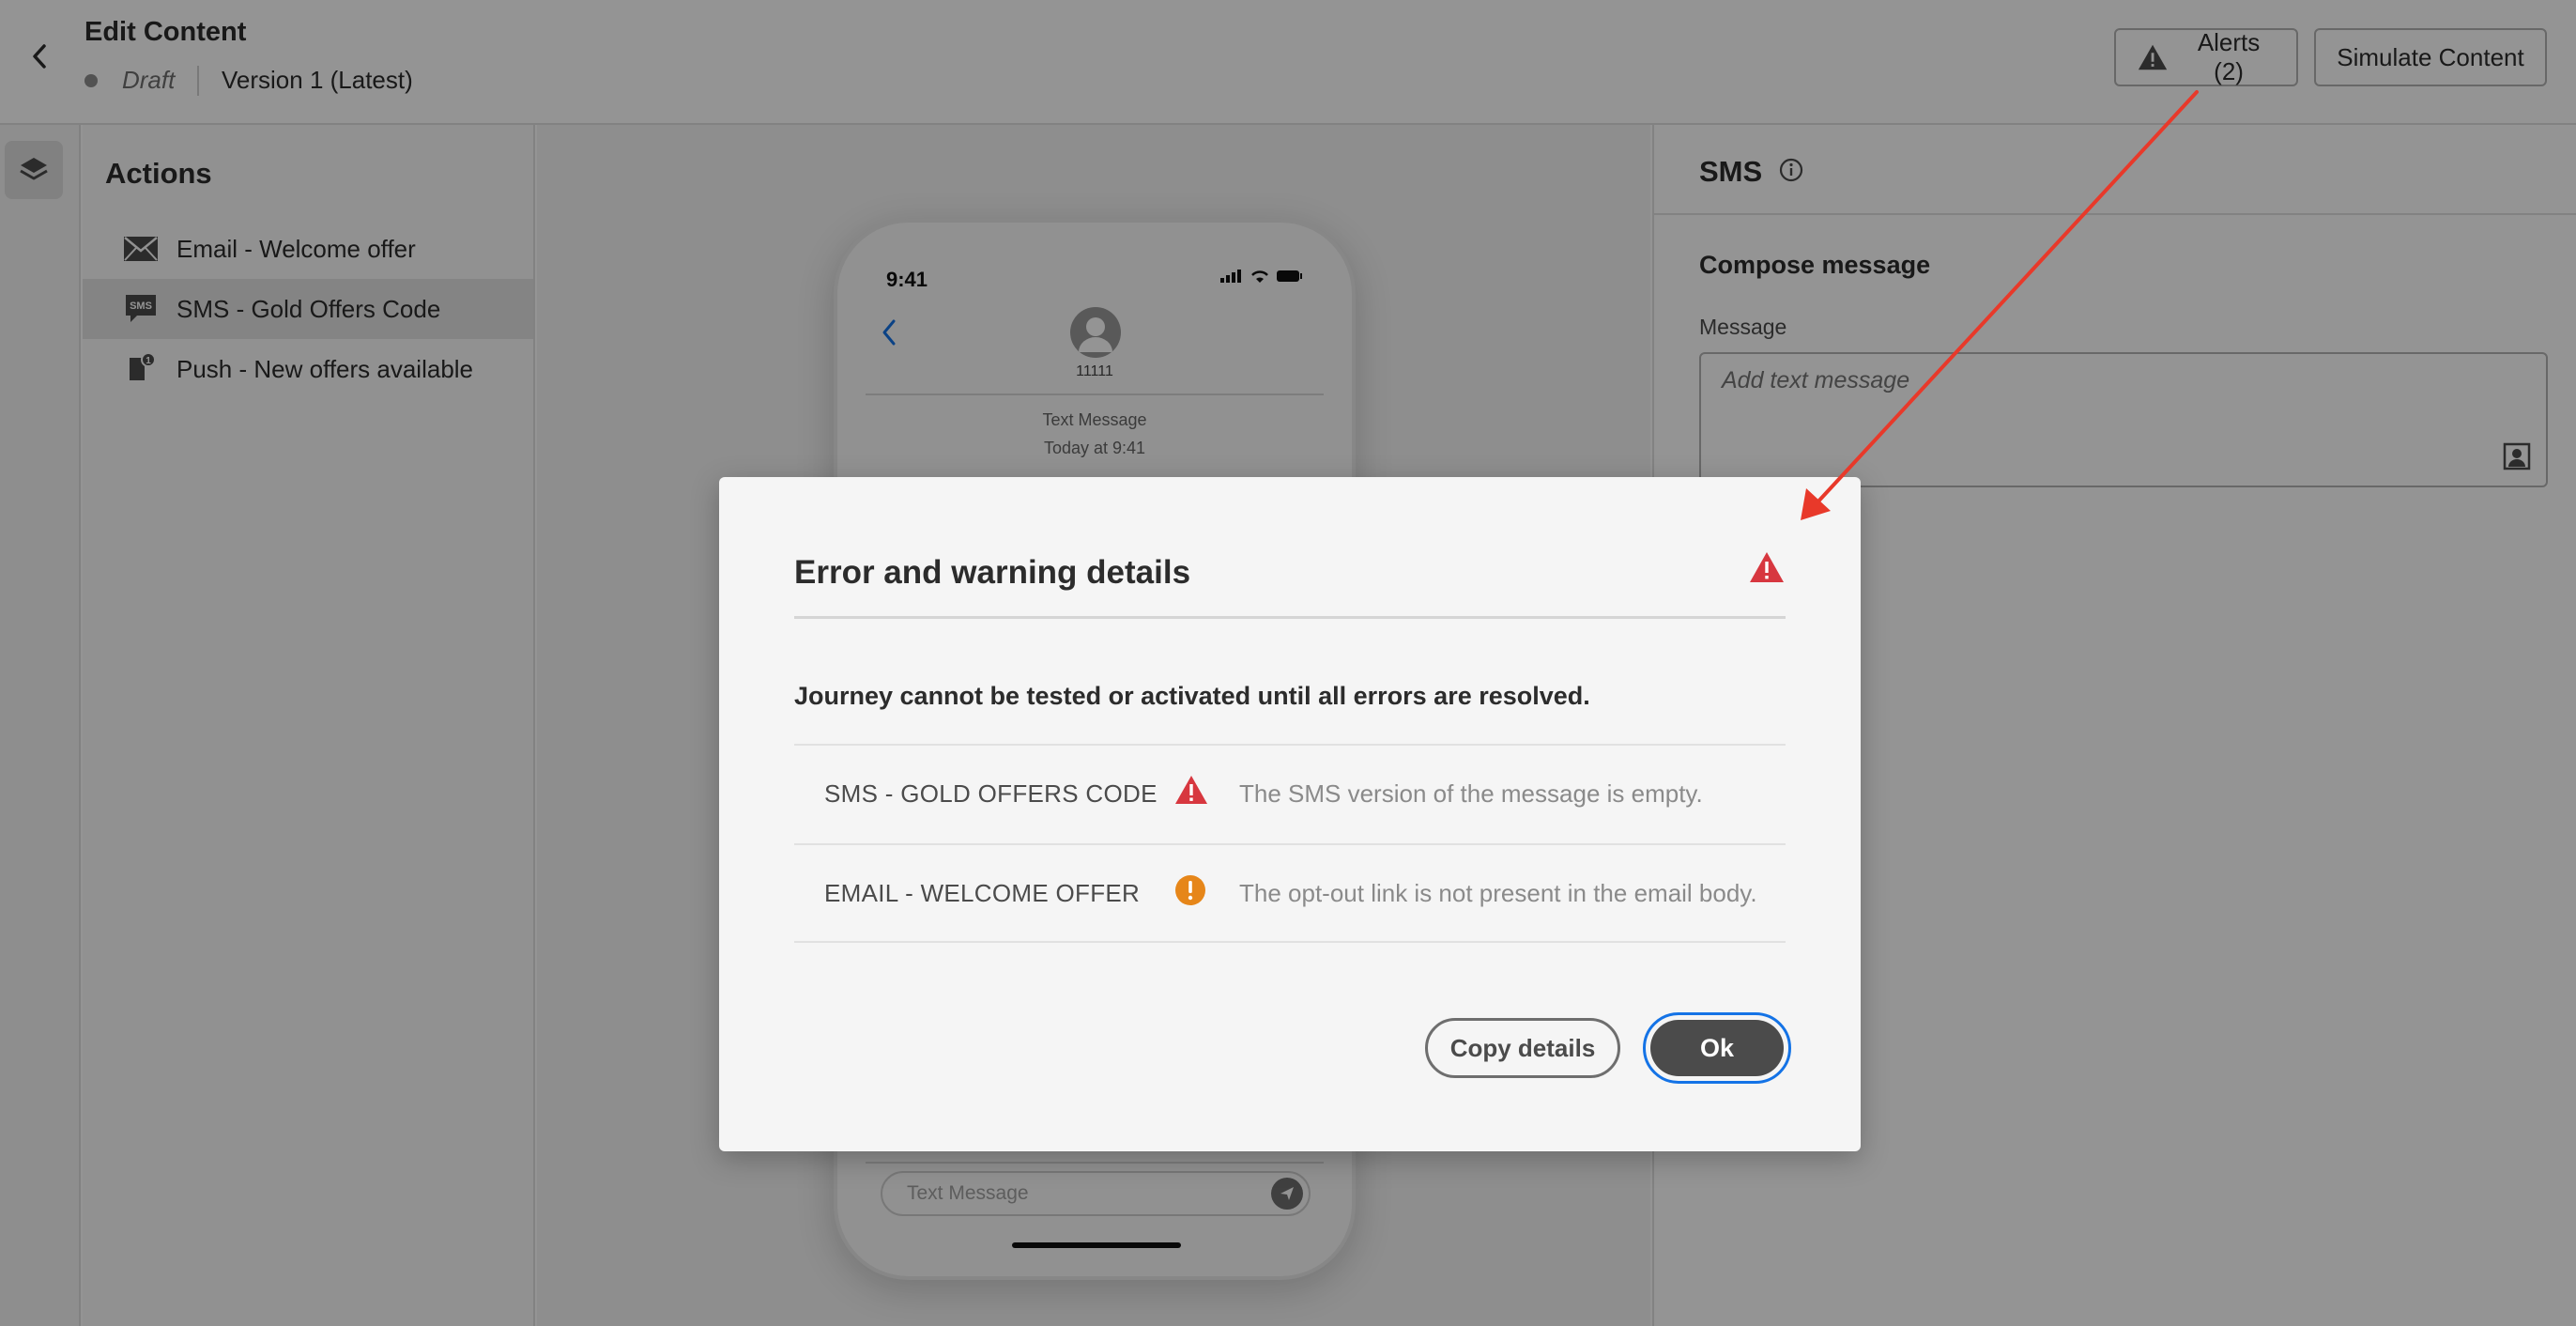 The image size is (2576, 1326). What do you see at coordinates (1290, 617) in the screenshot?
I see `dialog-divider` at bounding box center [1290, 617].